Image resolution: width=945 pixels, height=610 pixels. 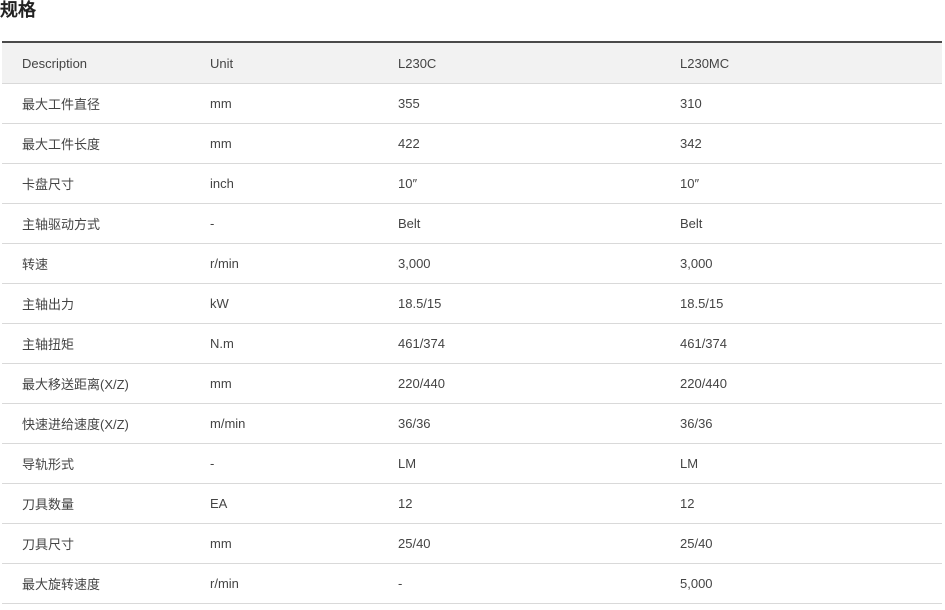 What do you see at coordinates (284, 343) in the screenshot?
I see `cell-unit: N.m` at bounding box center [284, 343].